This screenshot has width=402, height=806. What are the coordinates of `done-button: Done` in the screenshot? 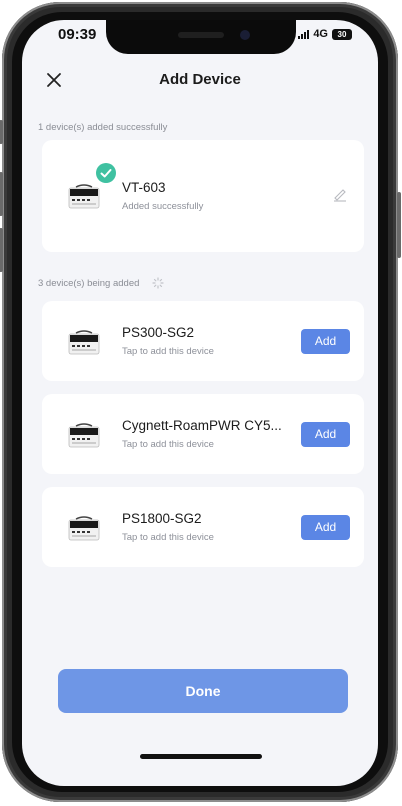 It's located at (203, 691).